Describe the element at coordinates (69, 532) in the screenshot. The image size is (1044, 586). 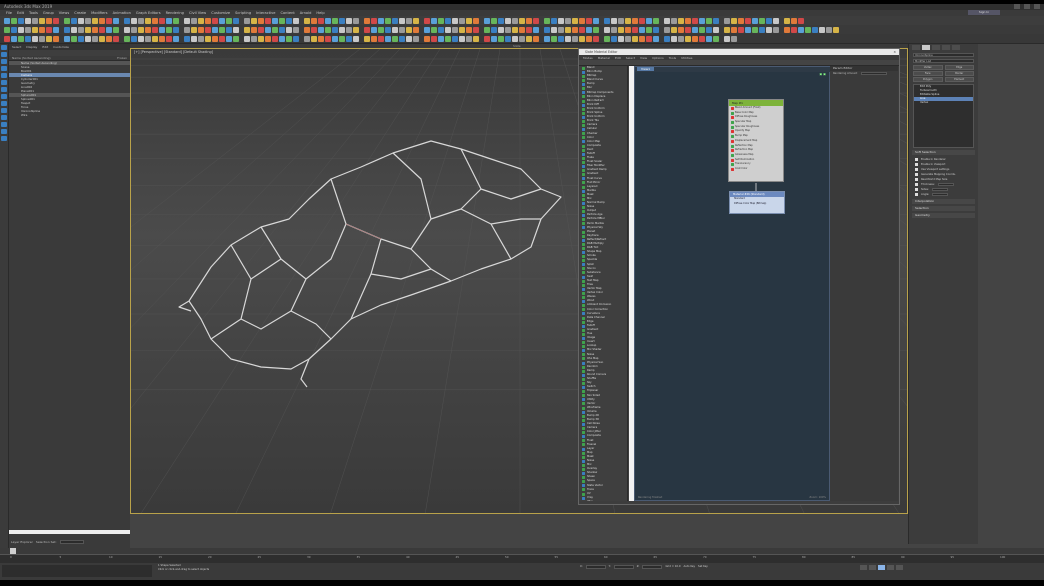
I see `explorer-scrollbar` at that location.